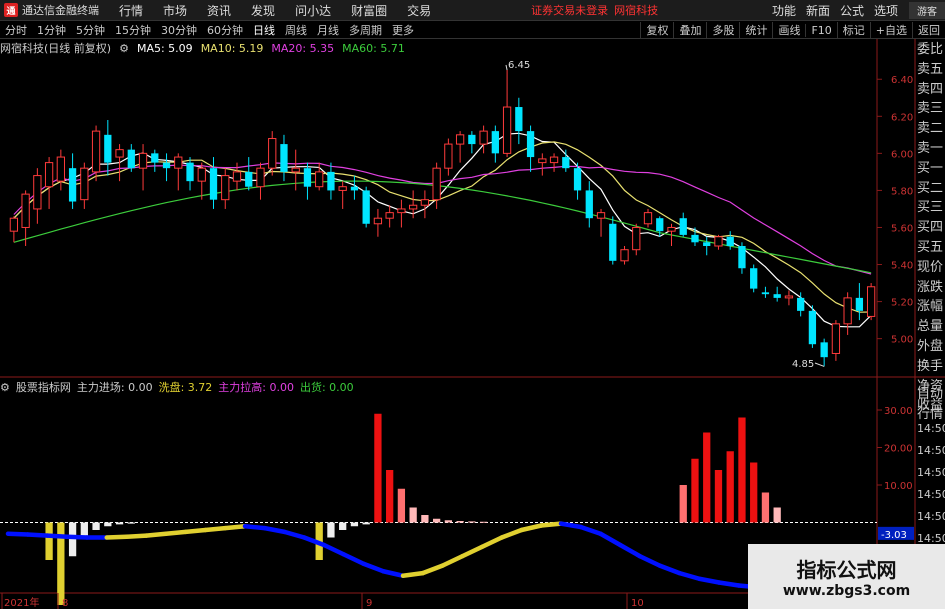 This screenshot has width=945, height=609. I want to click on menu-item-formula: 公式, so click(852, 10).